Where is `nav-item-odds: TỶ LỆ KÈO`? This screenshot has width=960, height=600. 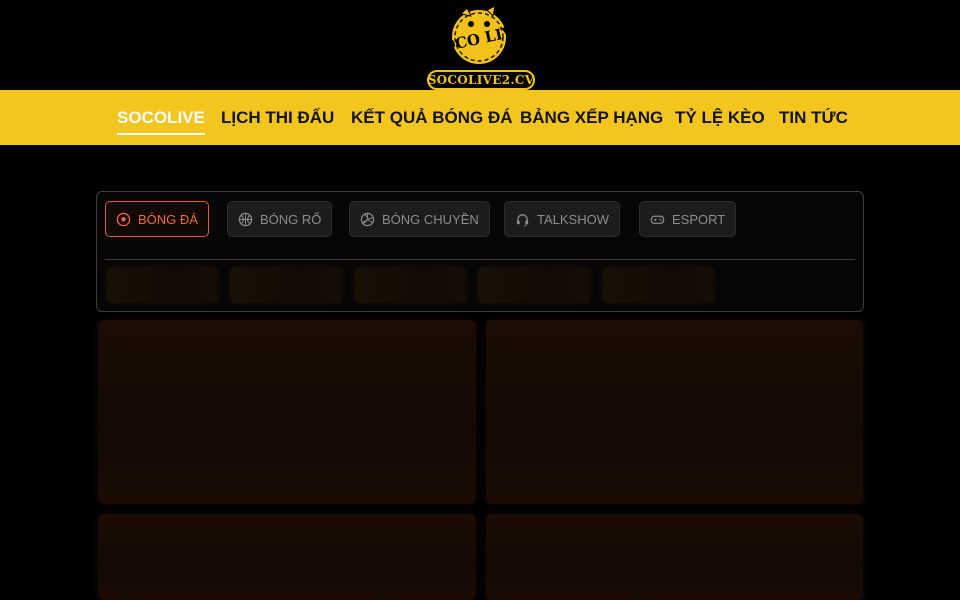
nav-item-odds: TỶ LỆ KÈO is located at coordinates (720, 117).